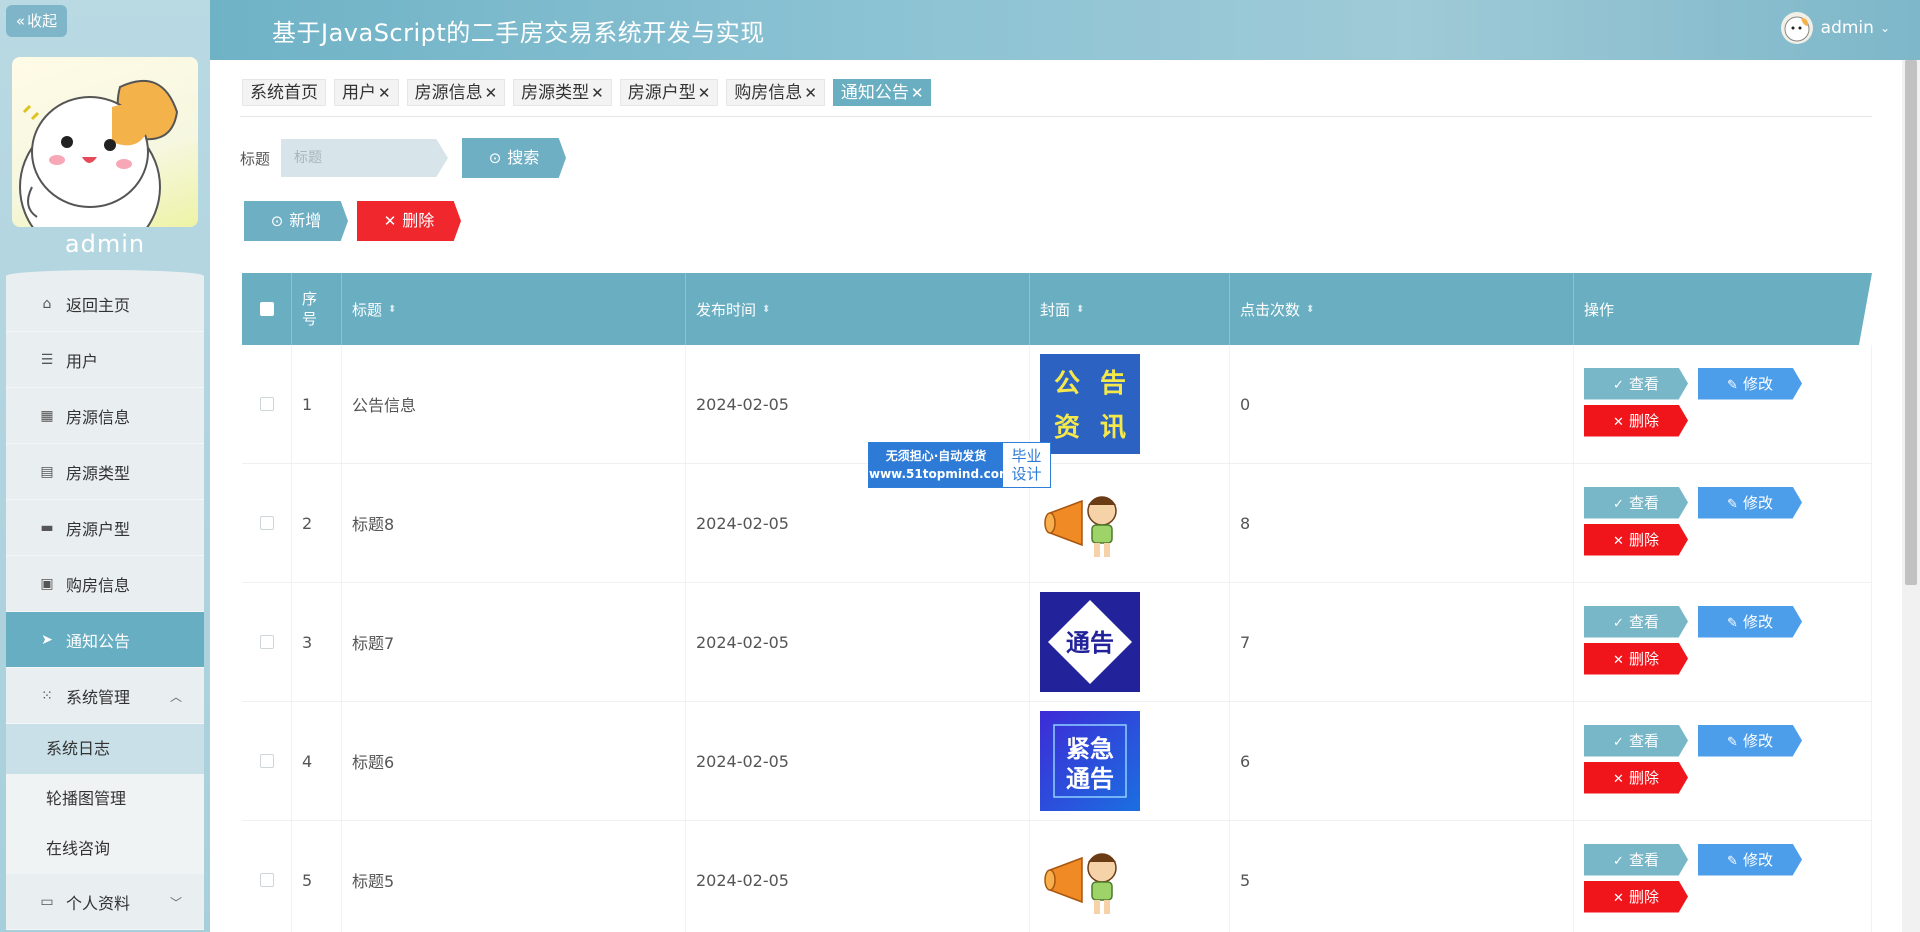 The height and width of the screenshot is (932, 1920). What do you see at coordinates (105, 304) in the screenshot?
I see `sidebar-item-home: ⌂ 返回主页` at bounding box center [105, 304].